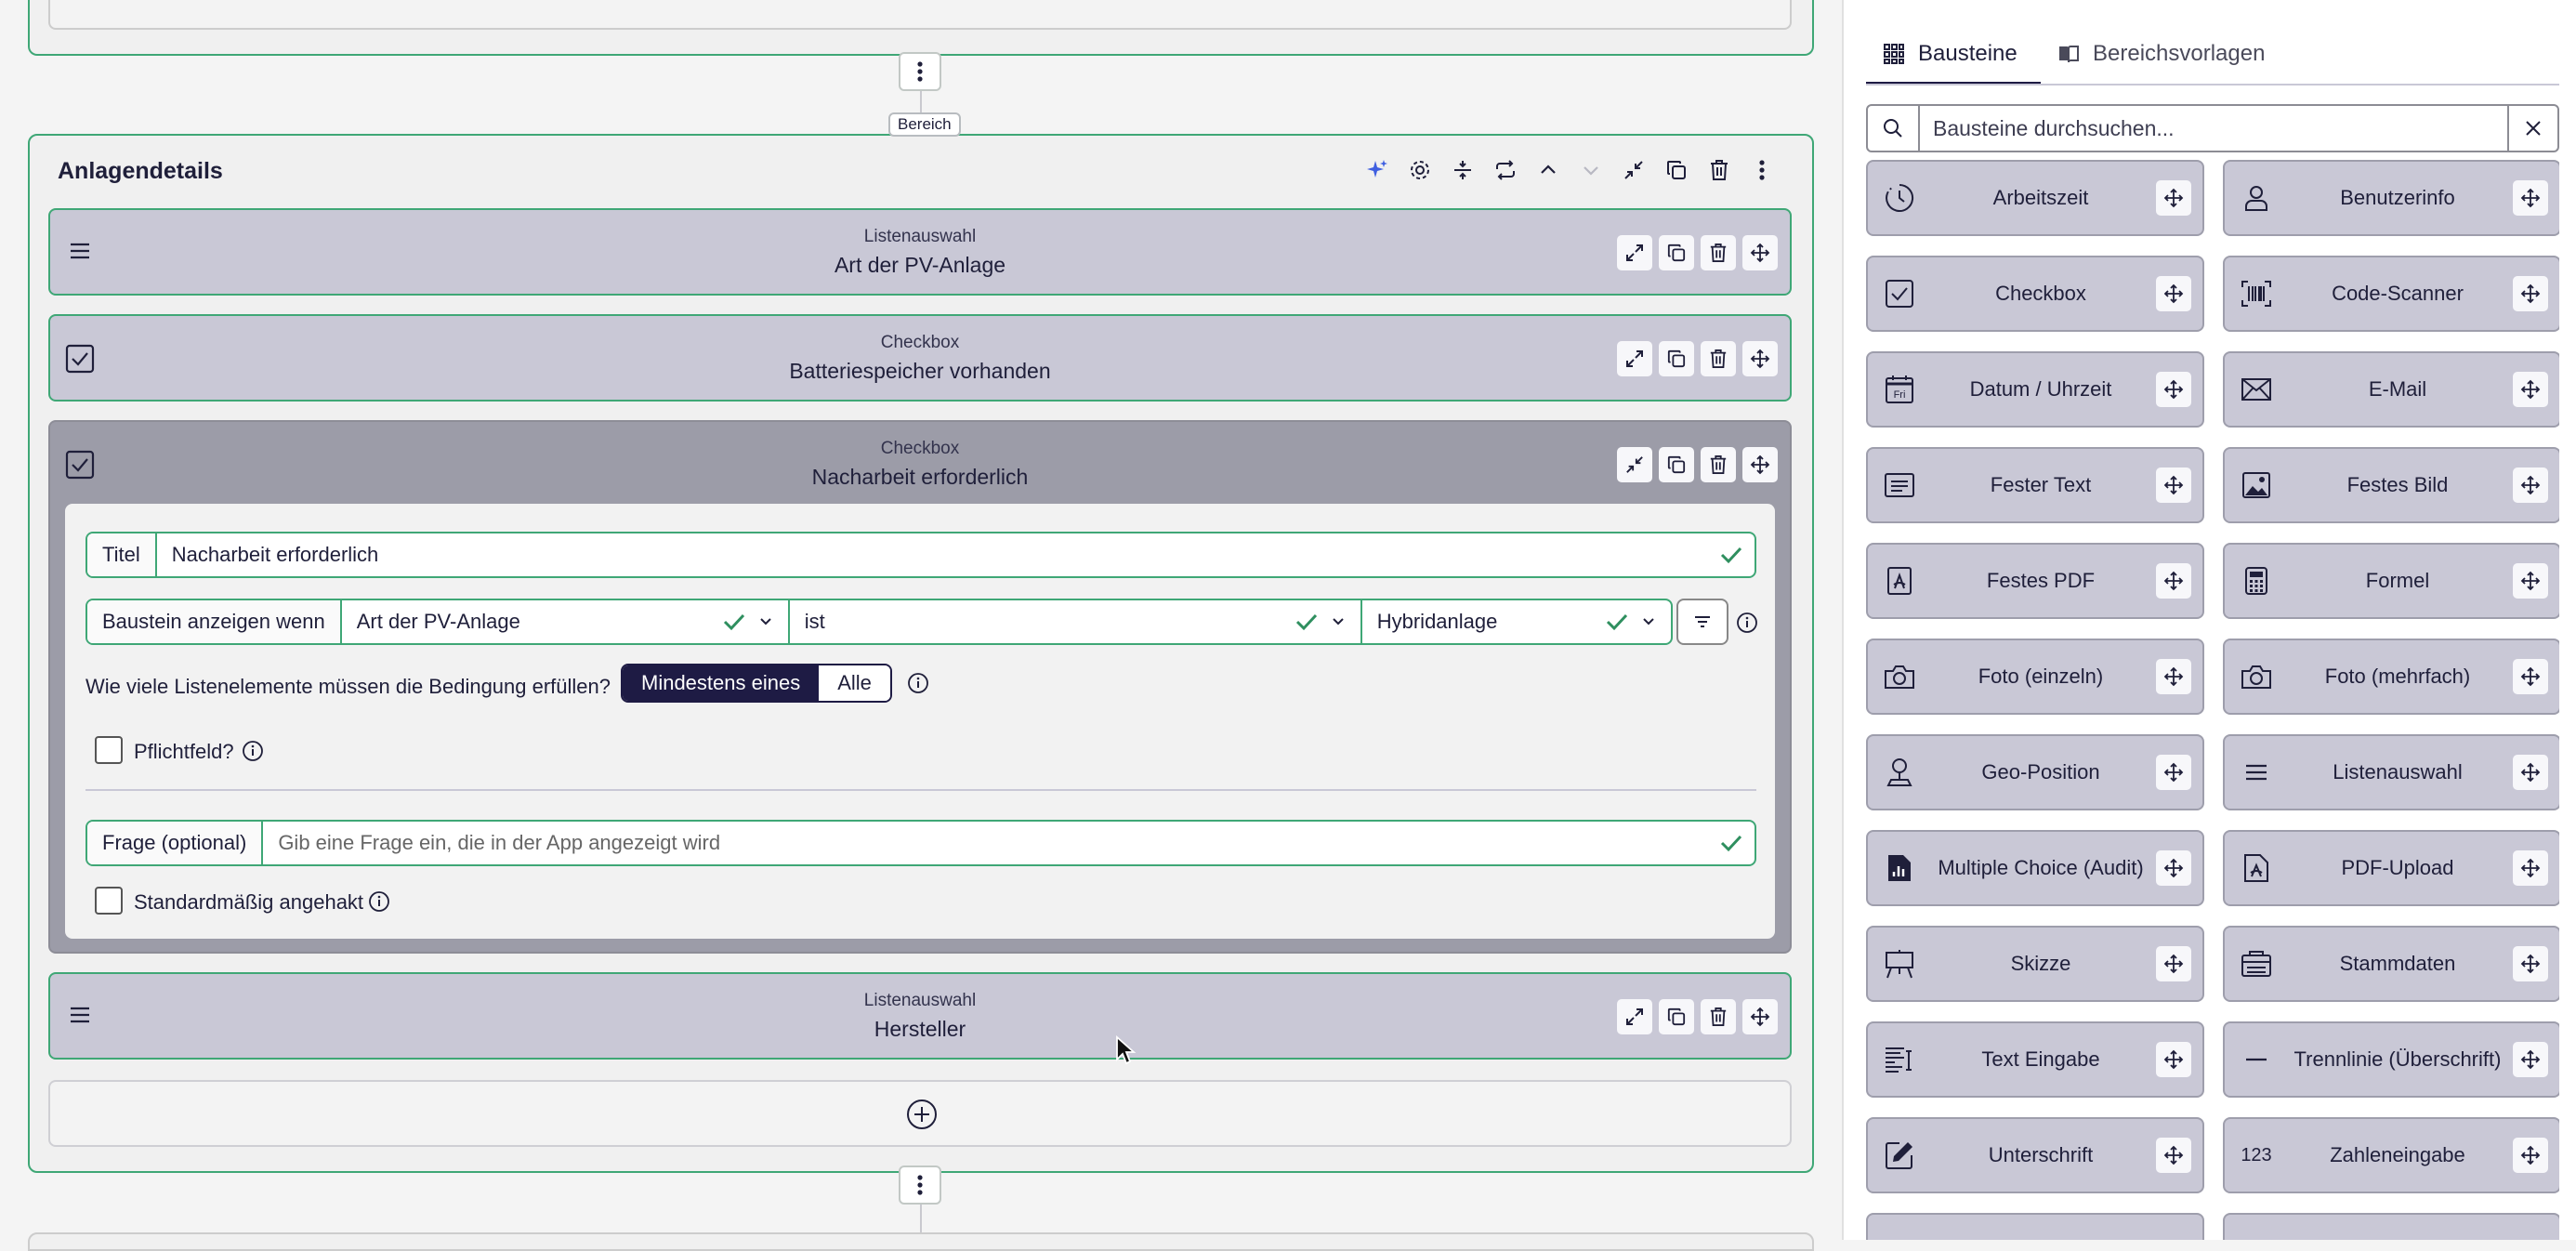 Image resolution: width=2576 pixels, height=1251 pixels. What do you see at coordinates (1548, 170) in the screenshot?
I see `chevron-up-icon` at bounding box center [1548, 170].